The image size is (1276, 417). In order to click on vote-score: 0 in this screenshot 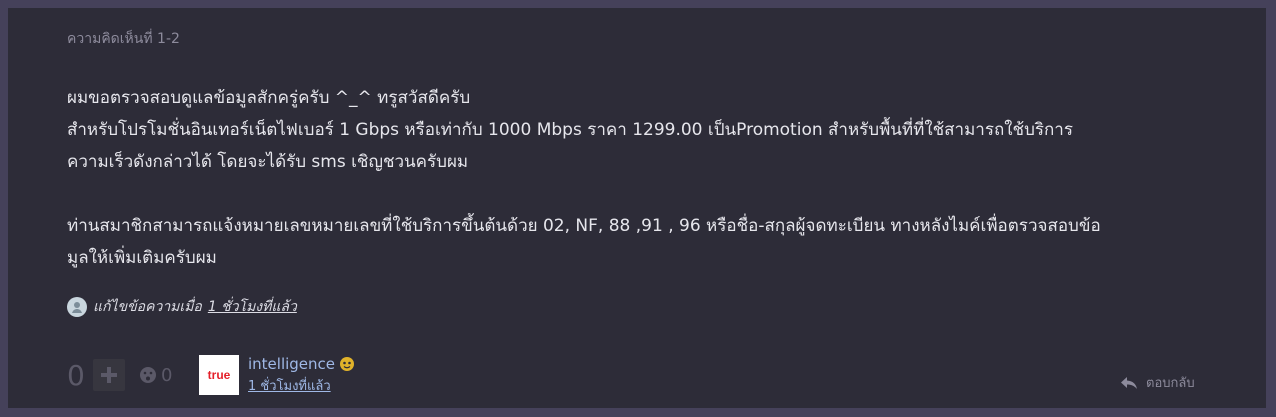, I will do `click(76, 375)`.